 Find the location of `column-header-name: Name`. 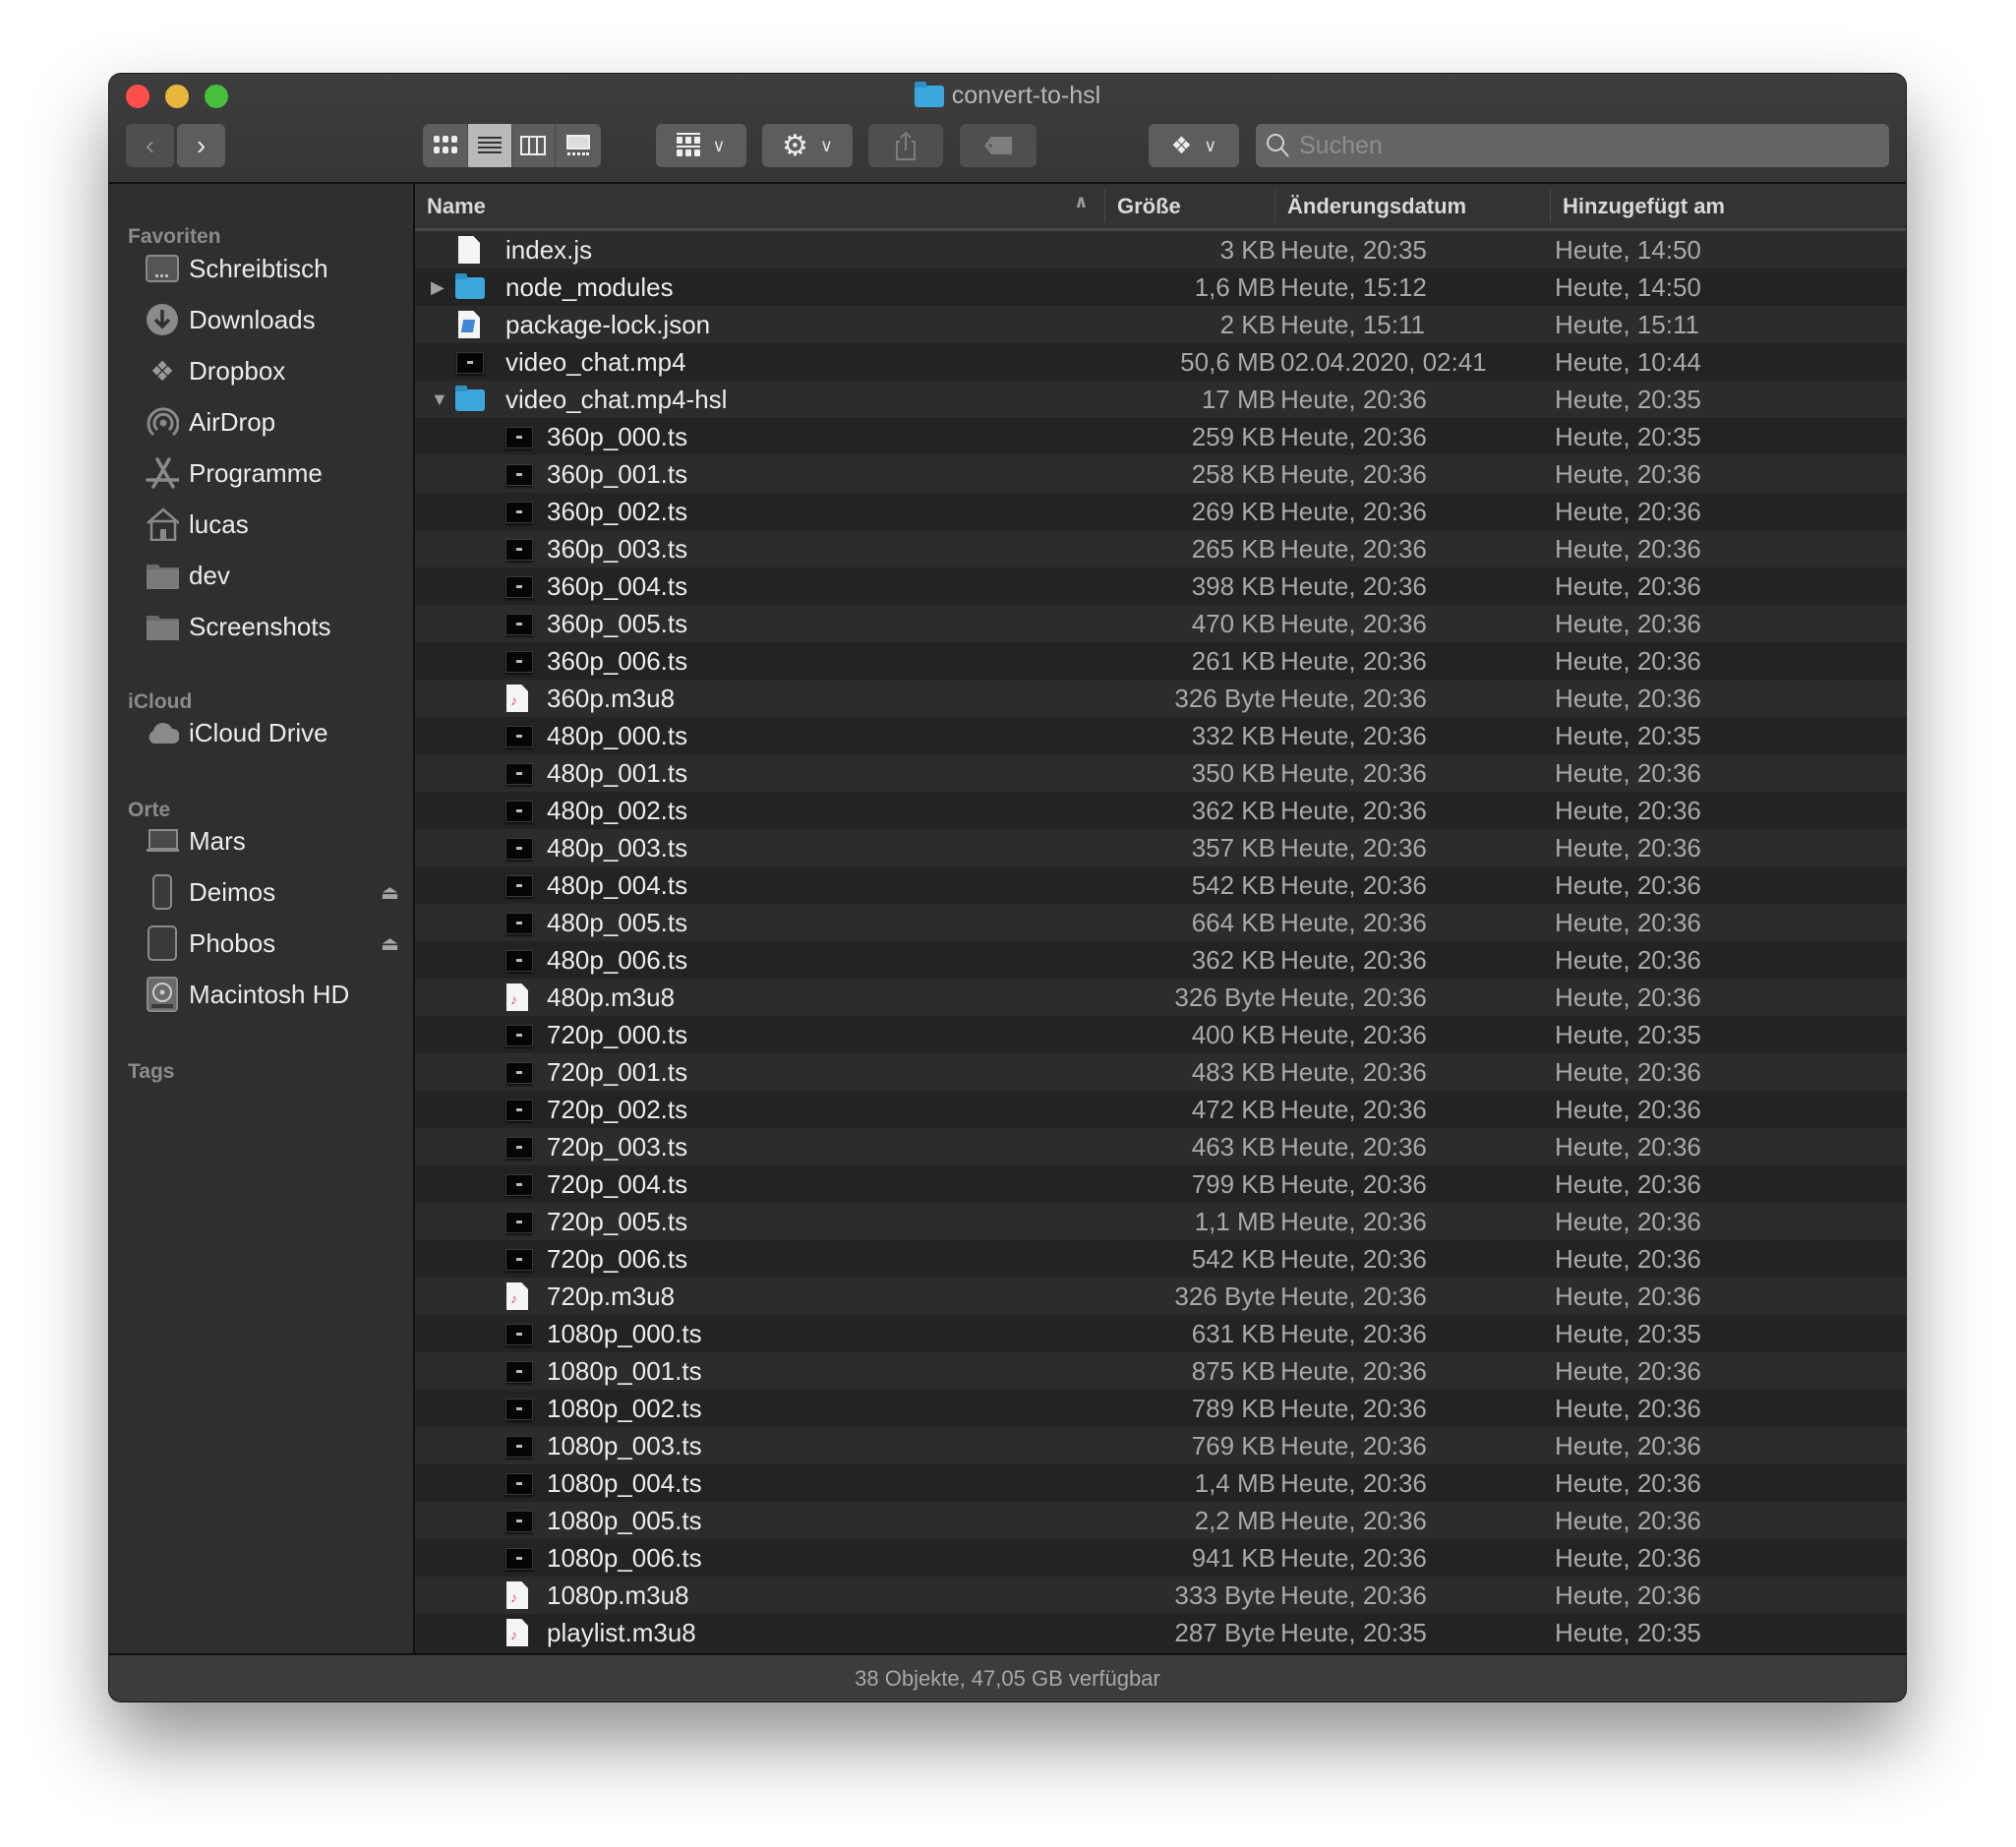

column-header-name: Name is located at coordinates (759, 206).